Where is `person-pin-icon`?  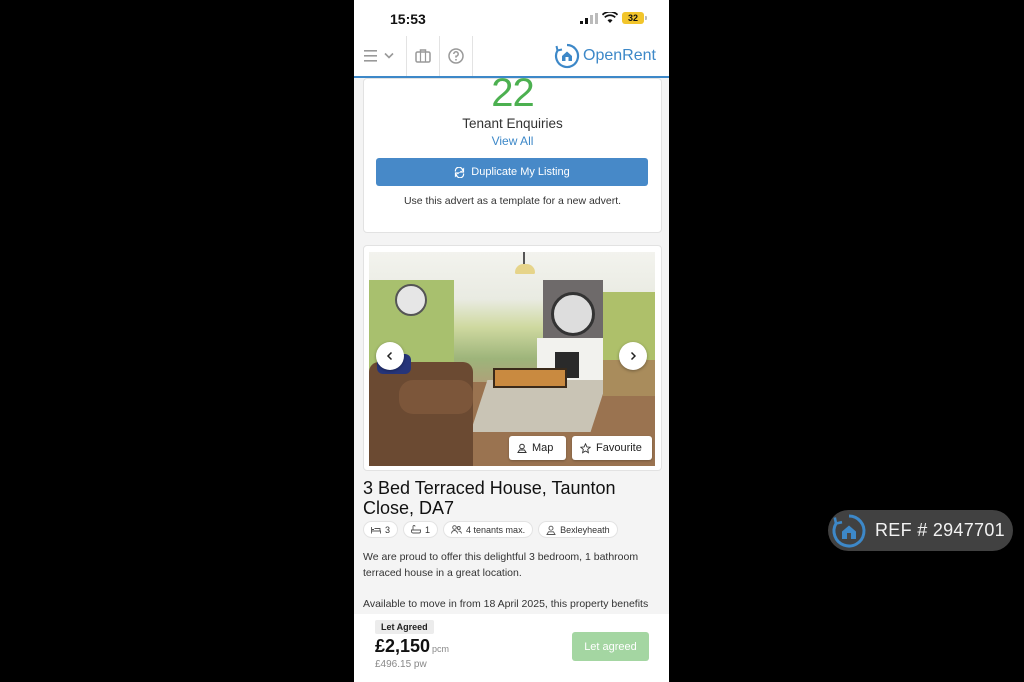 person-pin-icon is located at coordinates (522, 448).